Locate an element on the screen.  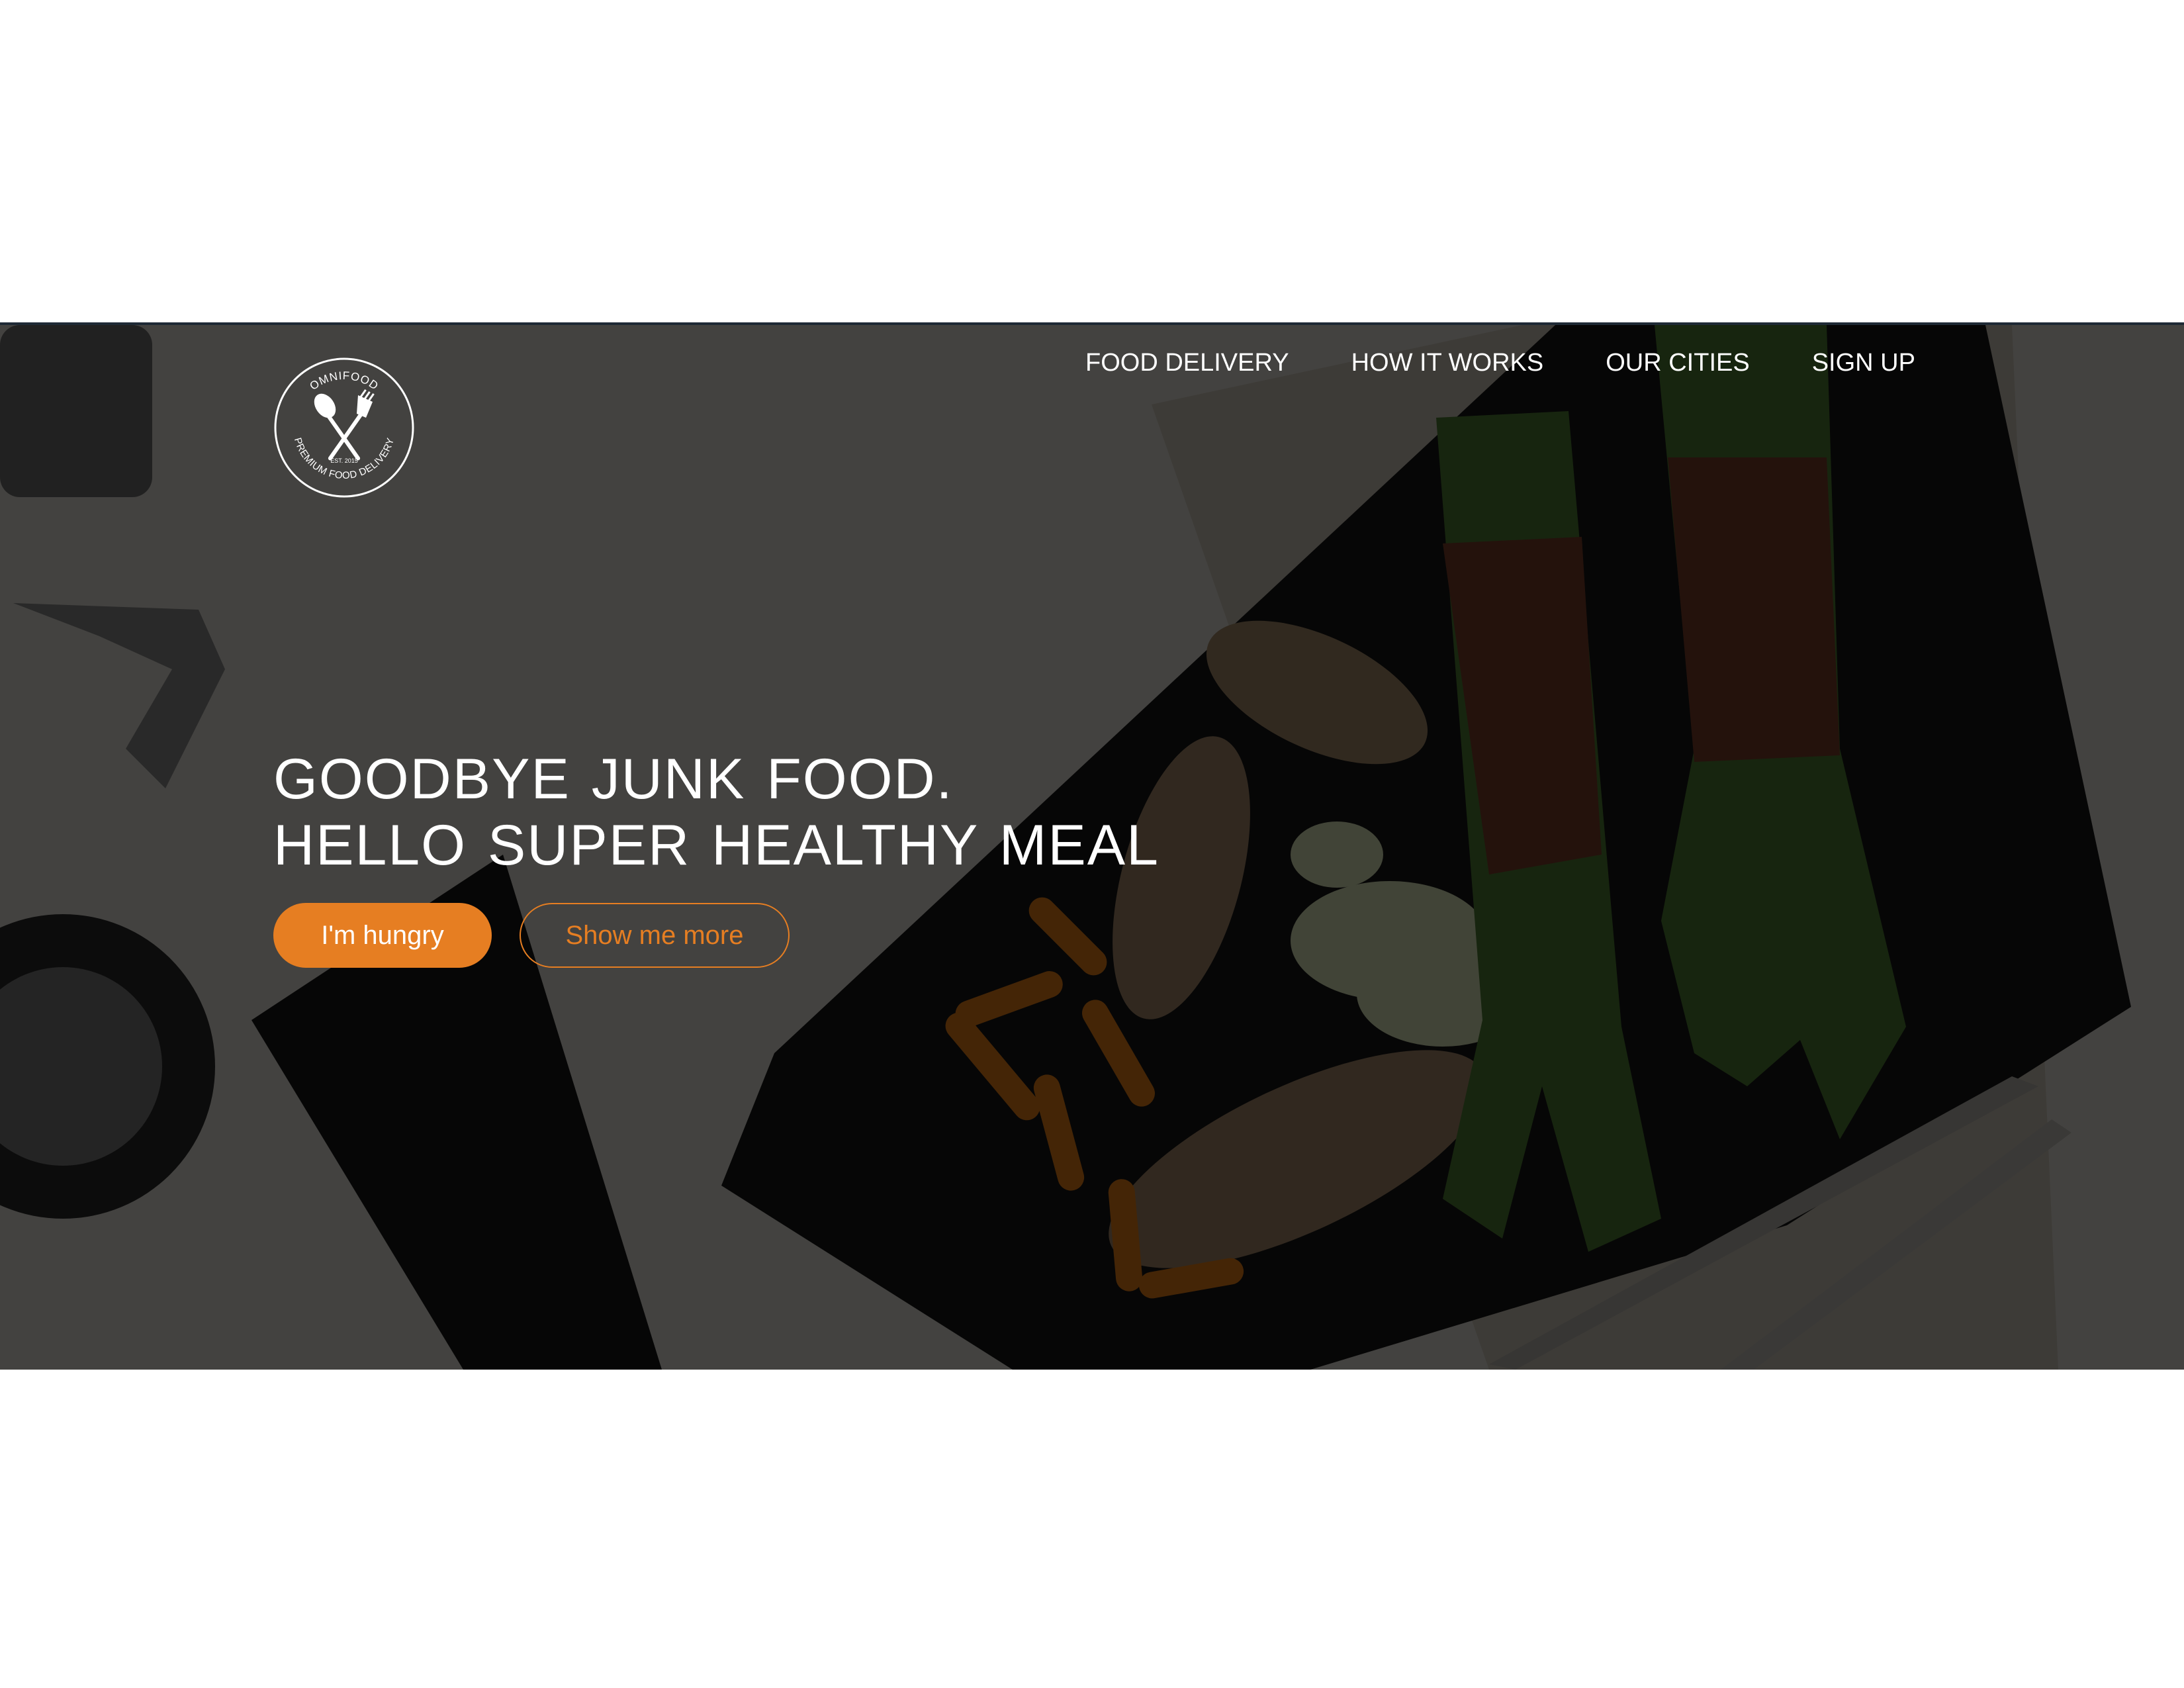
omnifood-logo: OMNIFOOD PREMIUM FOOD DELIVERY EST. 2015 is located at coordinates (344, 427).